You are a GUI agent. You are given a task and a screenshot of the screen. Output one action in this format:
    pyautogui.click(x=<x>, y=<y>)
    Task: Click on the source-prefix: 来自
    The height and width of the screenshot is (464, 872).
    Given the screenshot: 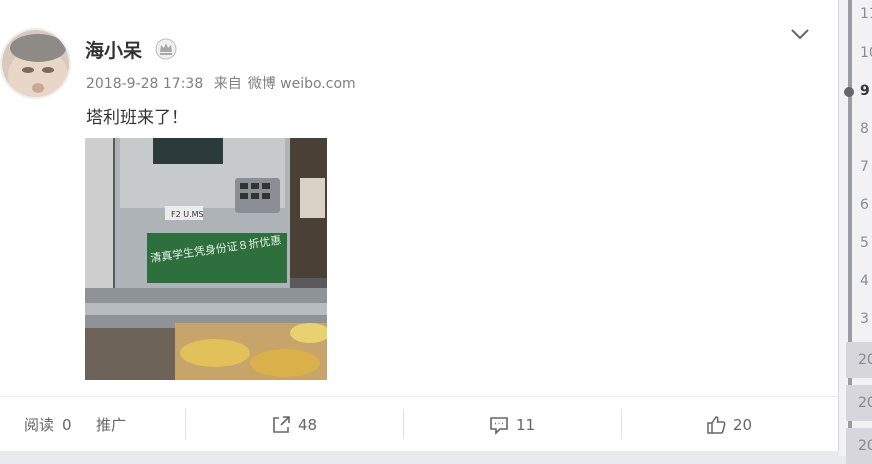 What is the action you would take?
    pyautogui.click(x=227, y=84)
    